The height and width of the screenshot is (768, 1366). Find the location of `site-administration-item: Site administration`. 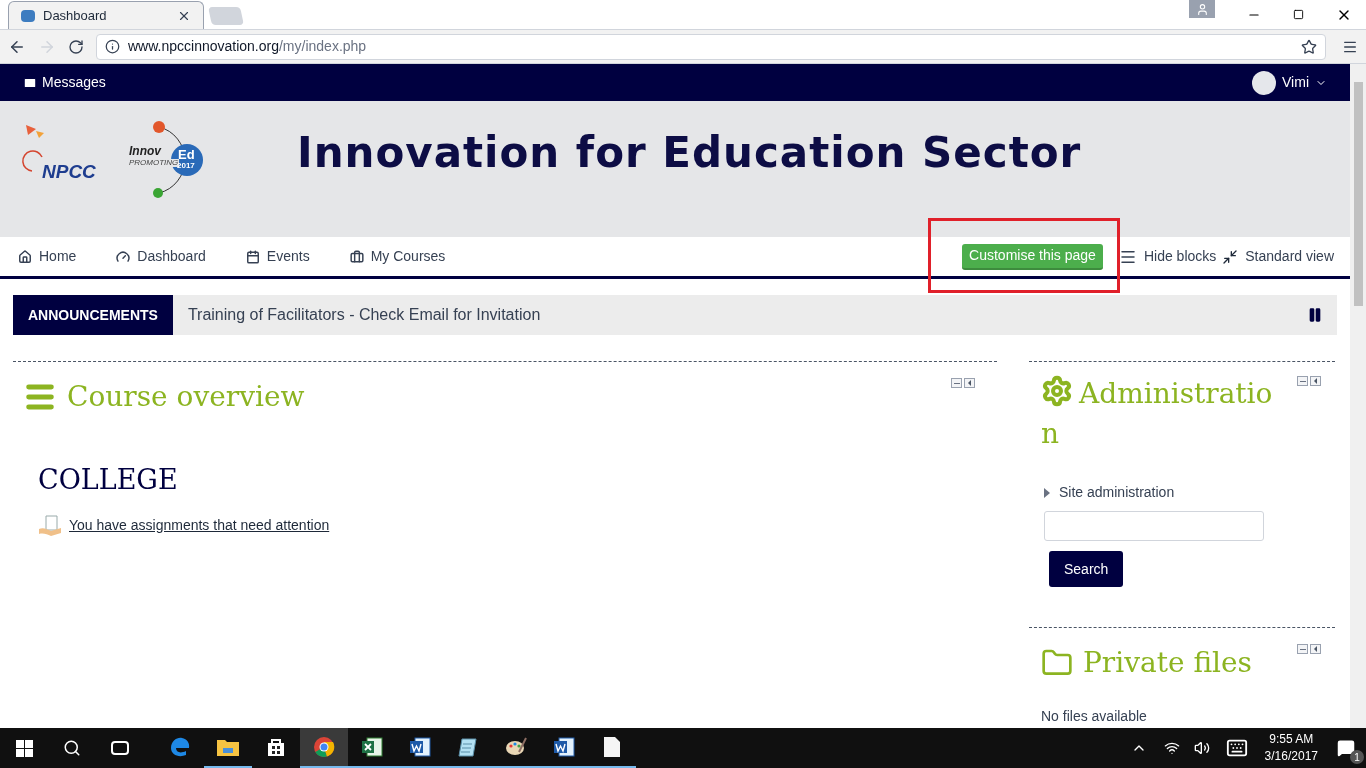

site-administration-item: Site administration is located at coordinates (1182, 492).